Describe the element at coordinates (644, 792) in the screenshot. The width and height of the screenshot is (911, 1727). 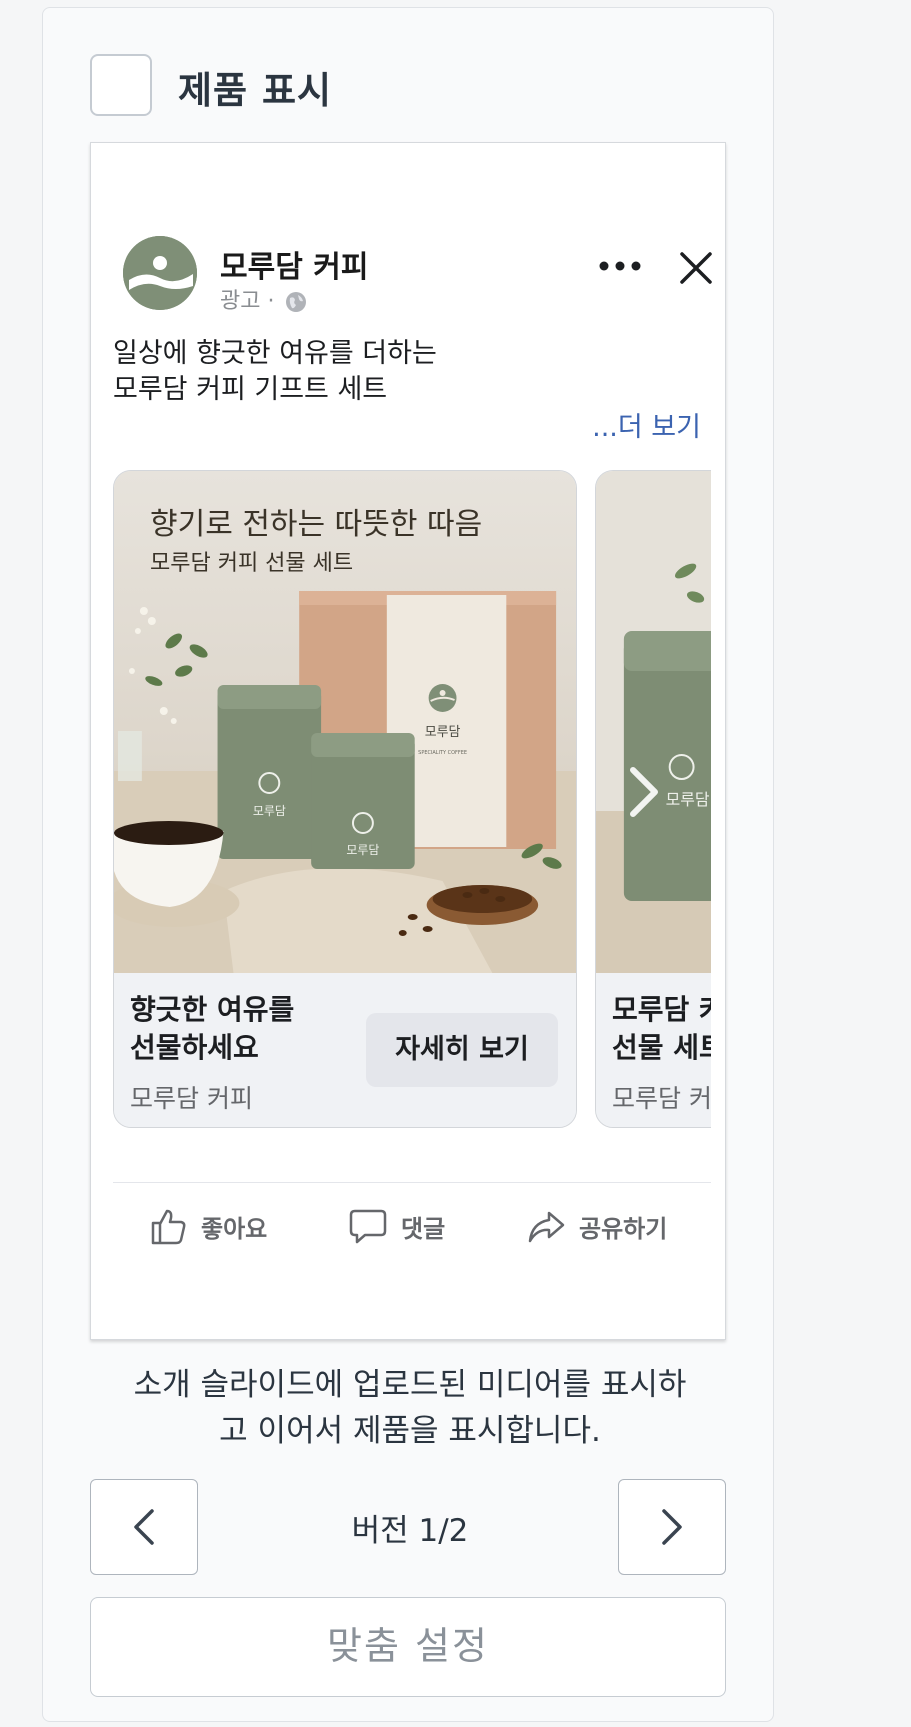
I see `carousel-next-icon` at that location.